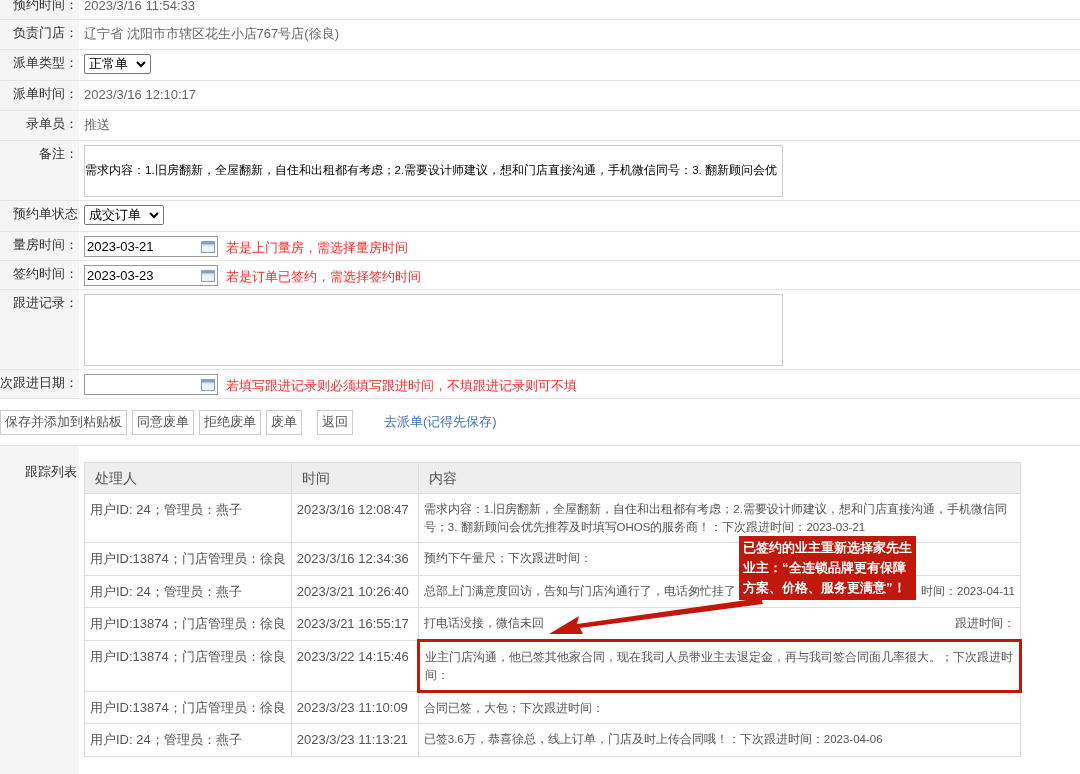 This screenshot has height=774, width=1080. I want to click on table-cell-text: 打电话没接，微信未回, so click(483, 623).